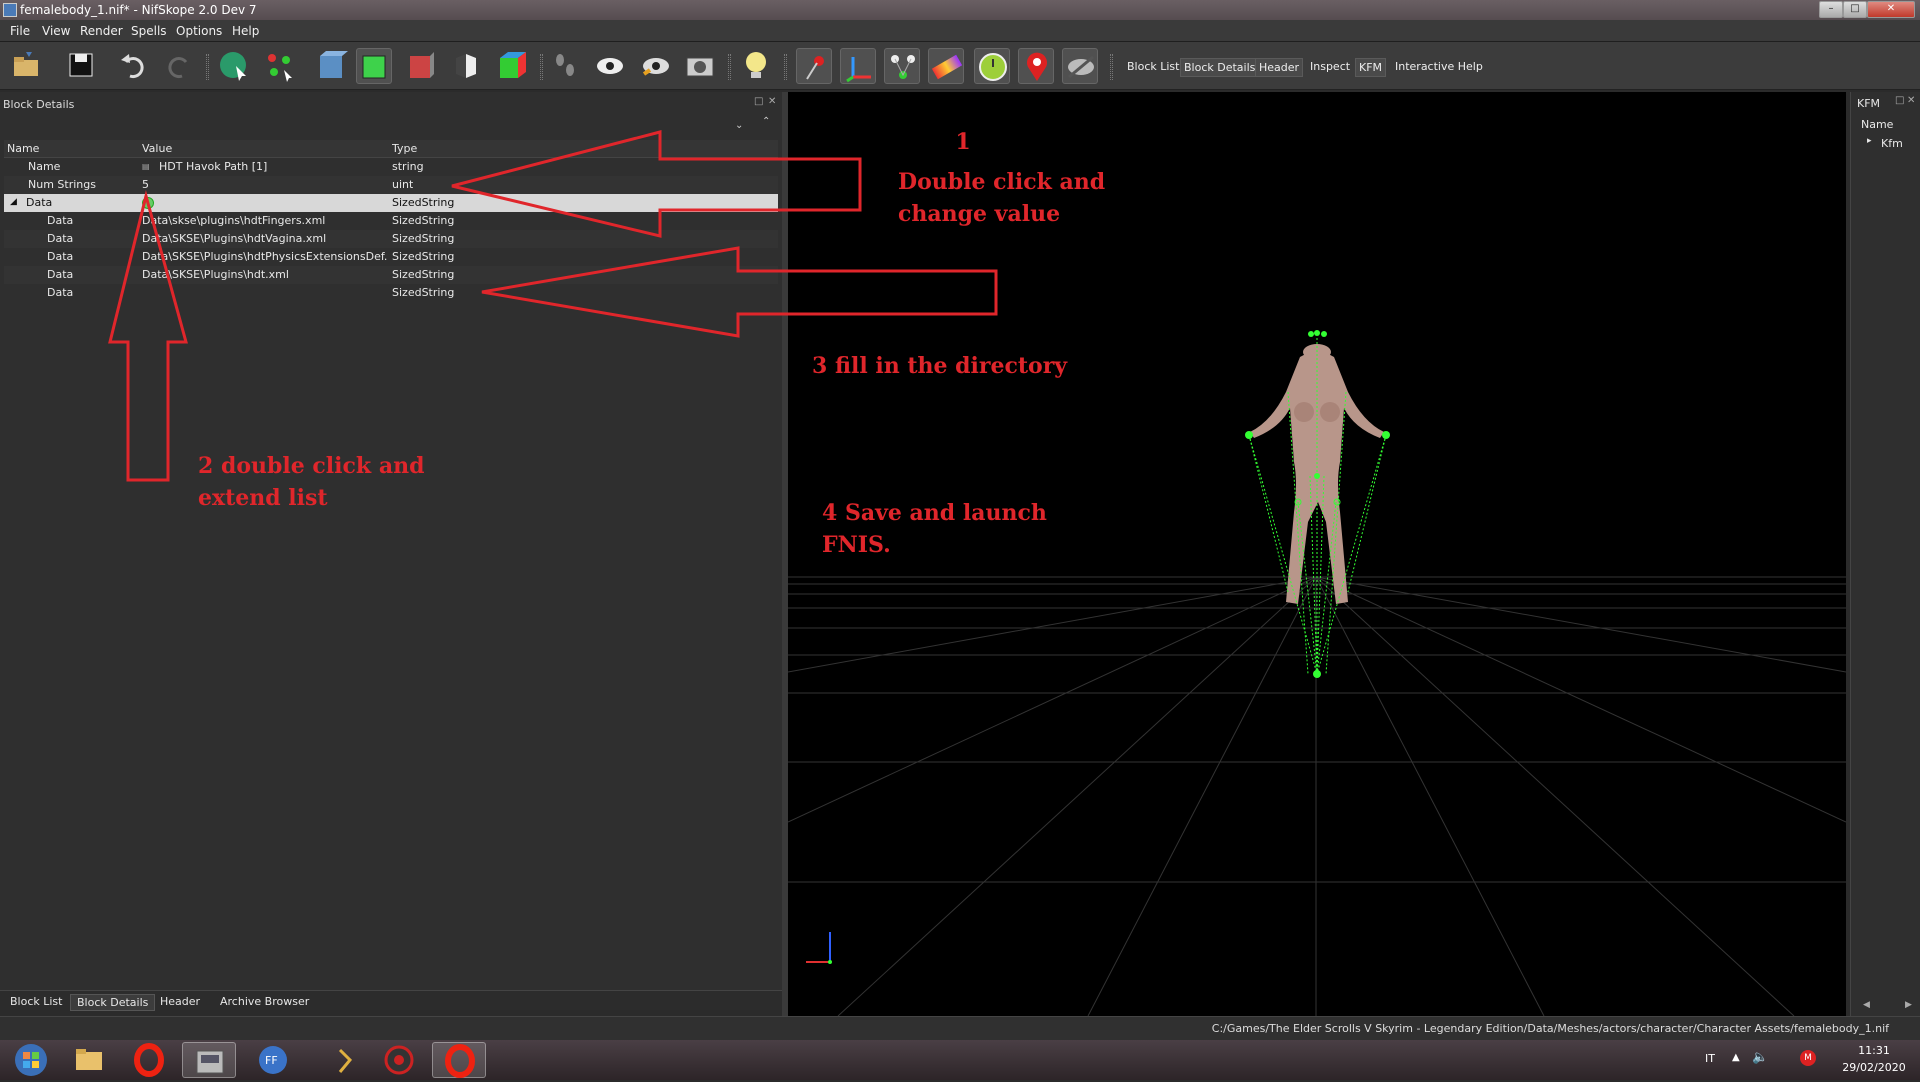 This screenshot has height=1082, width=1920. What do you see at coordinates (345, 1060) in the screenshot?
I see `terminal-icon` at bounding box center [345, 1060].